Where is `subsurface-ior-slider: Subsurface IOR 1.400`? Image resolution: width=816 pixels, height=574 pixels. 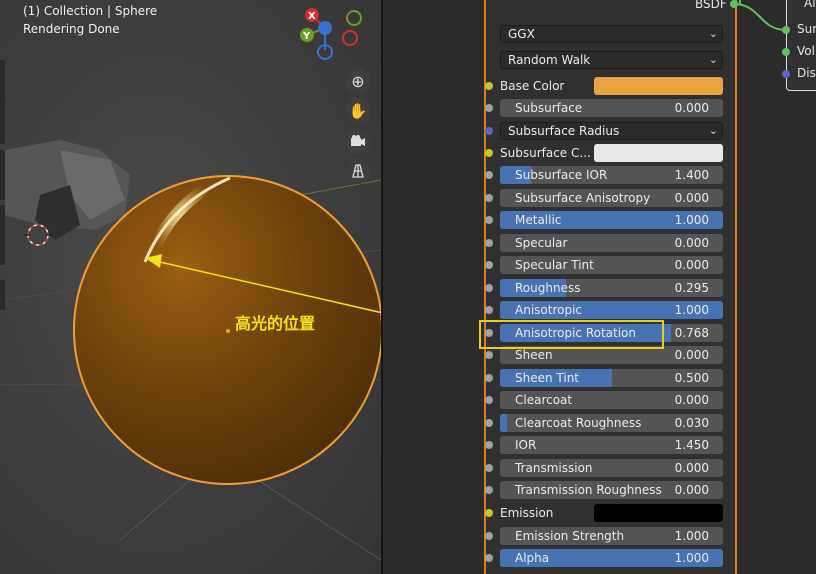 subsurface-ior-slider: Subsurface IOR 1.400 is located at coordinates (611, 175).